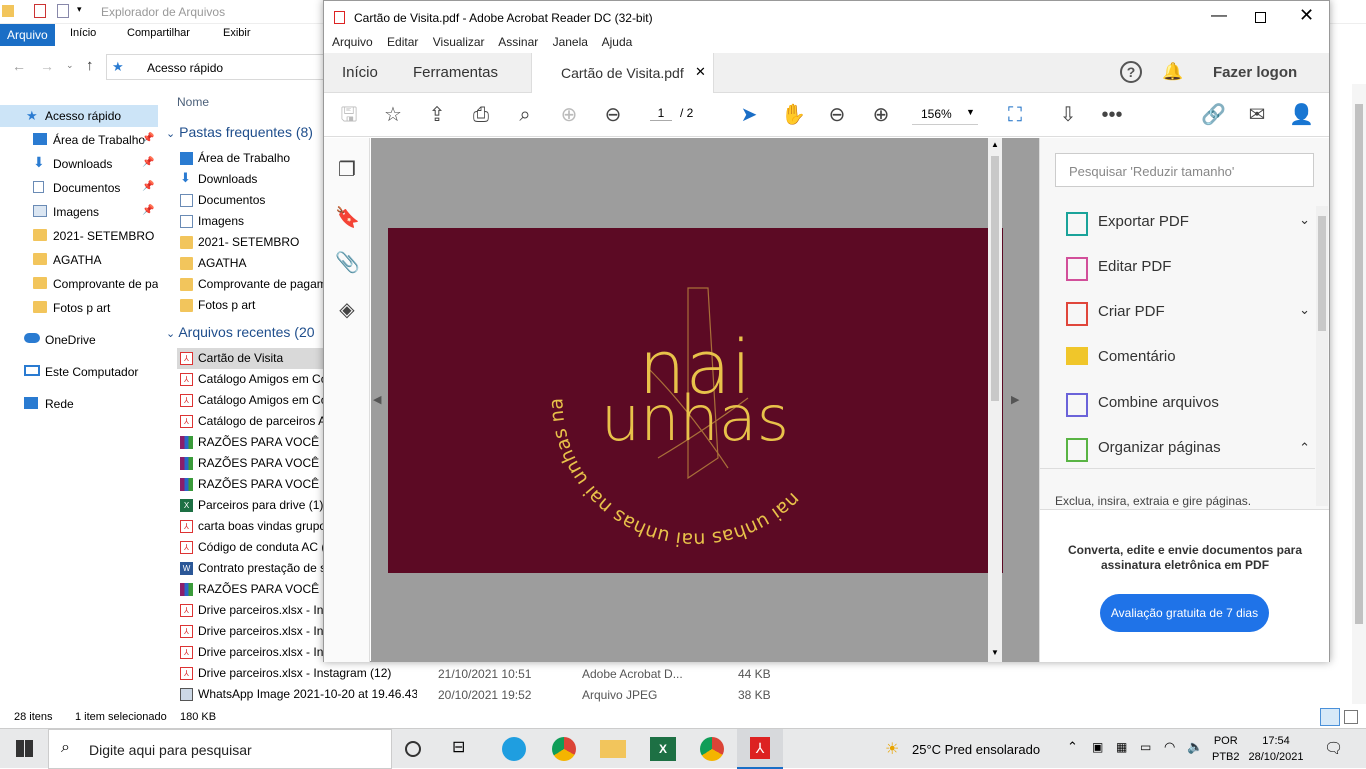 This screenshot has width=1366, height=769. What do you see at coordinates (1189, 359) in the screenshot?
I see `tool-comment: Comentário` at bounding box center [1189, 359].